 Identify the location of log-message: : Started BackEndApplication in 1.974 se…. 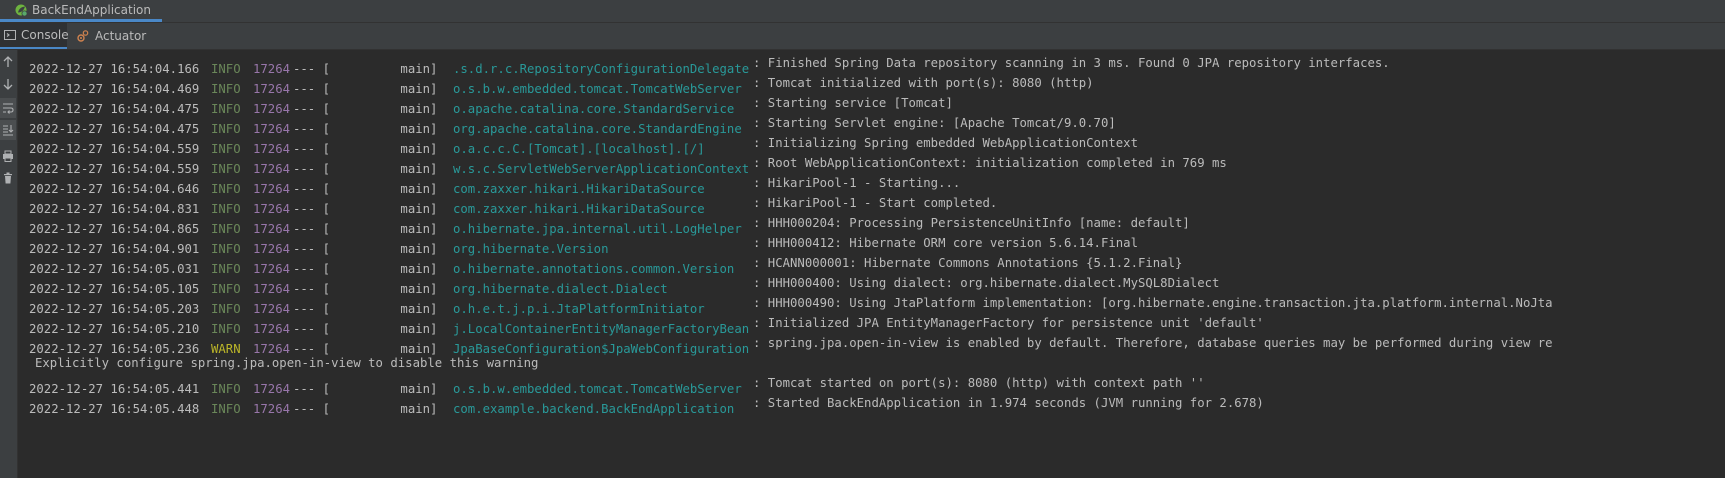
(1008, 403).